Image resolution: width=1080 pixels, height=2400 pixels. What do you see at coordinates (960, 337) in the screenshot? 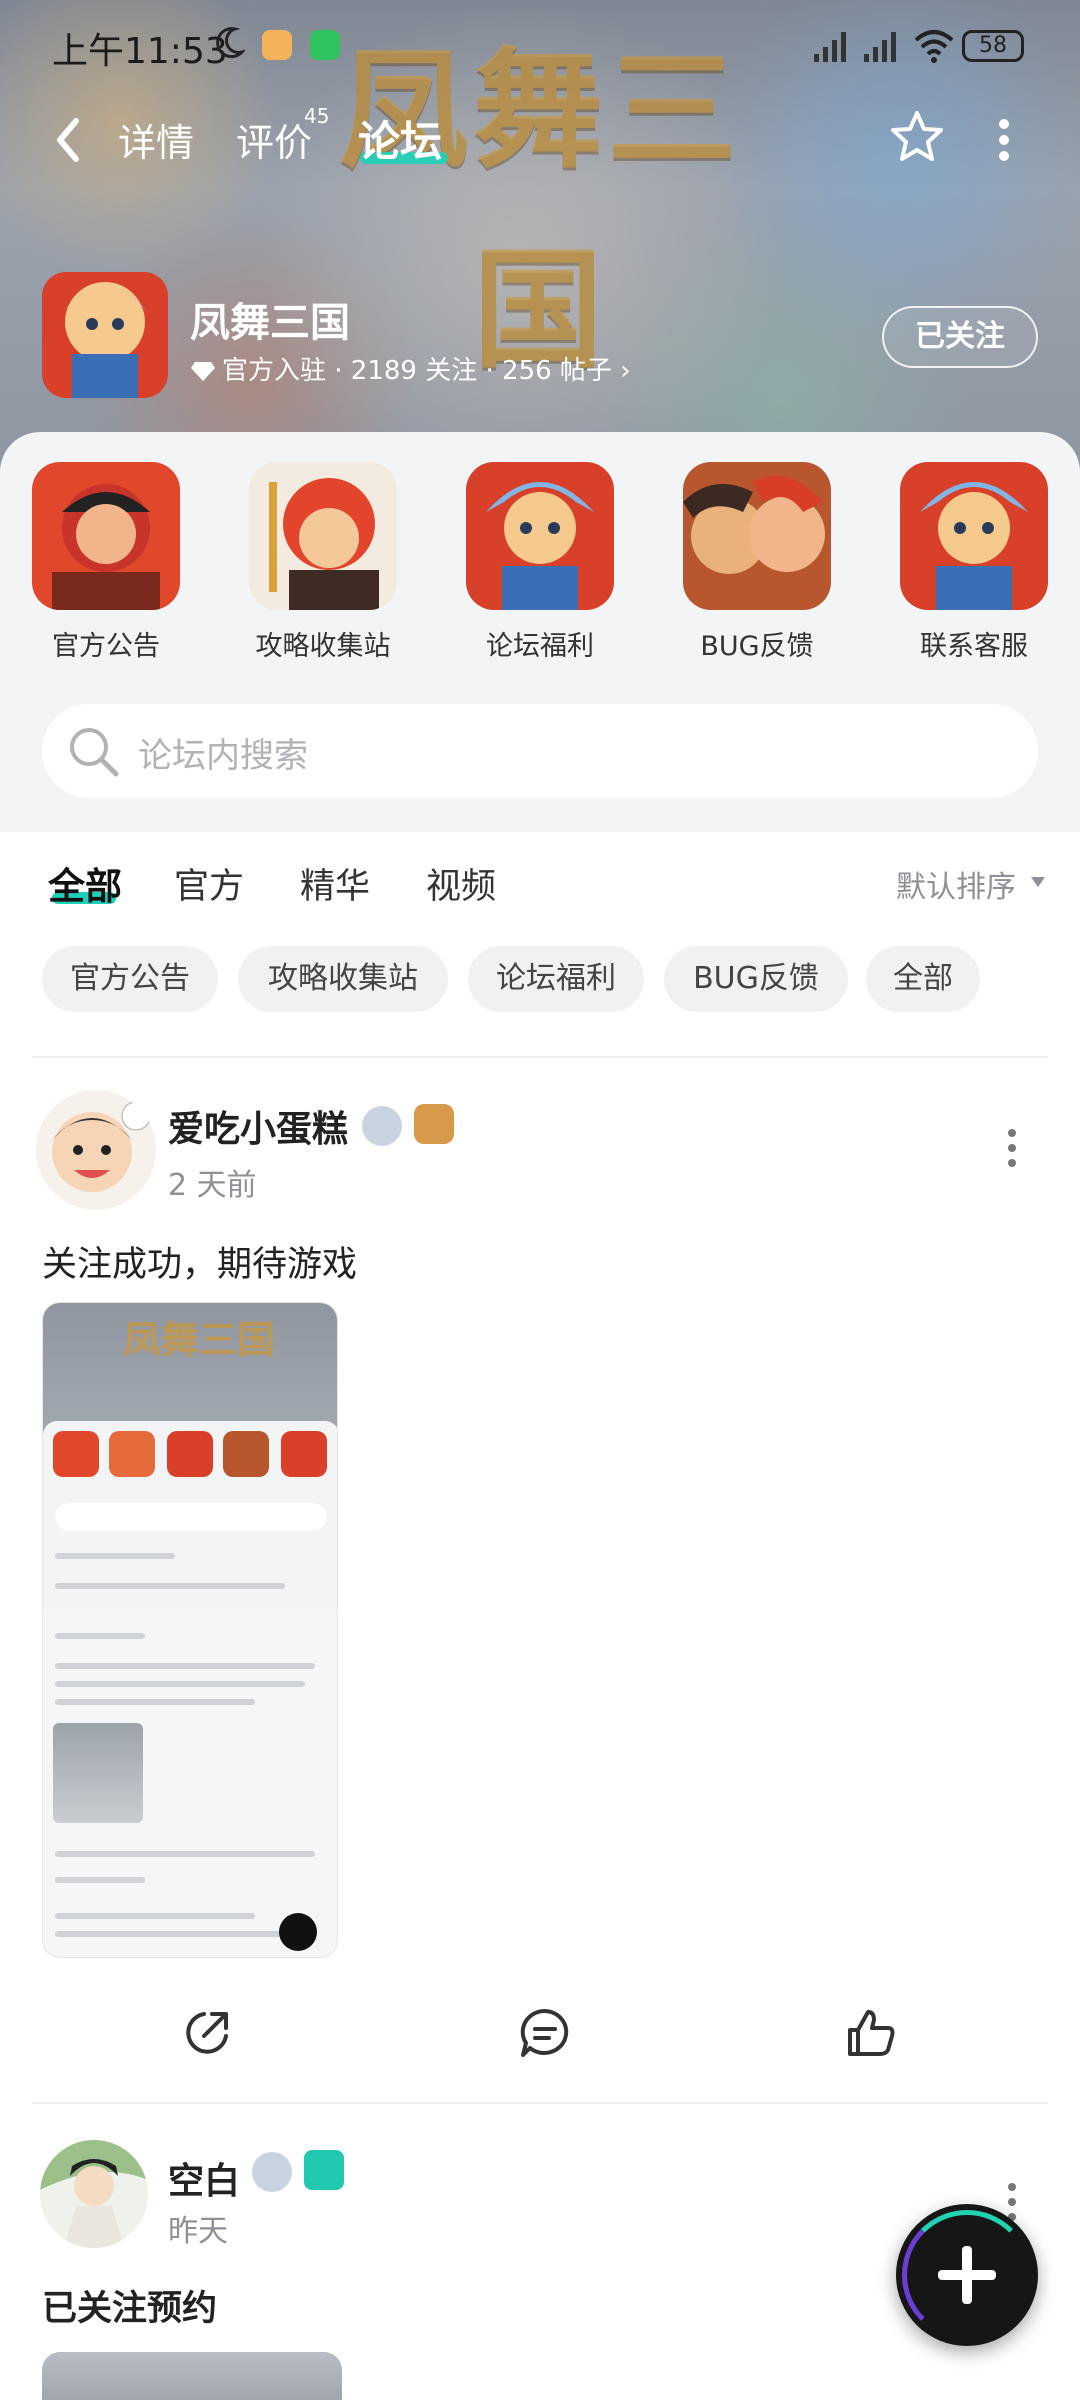
I see `followed-button: 已关注` at bounding box center [960, 337].